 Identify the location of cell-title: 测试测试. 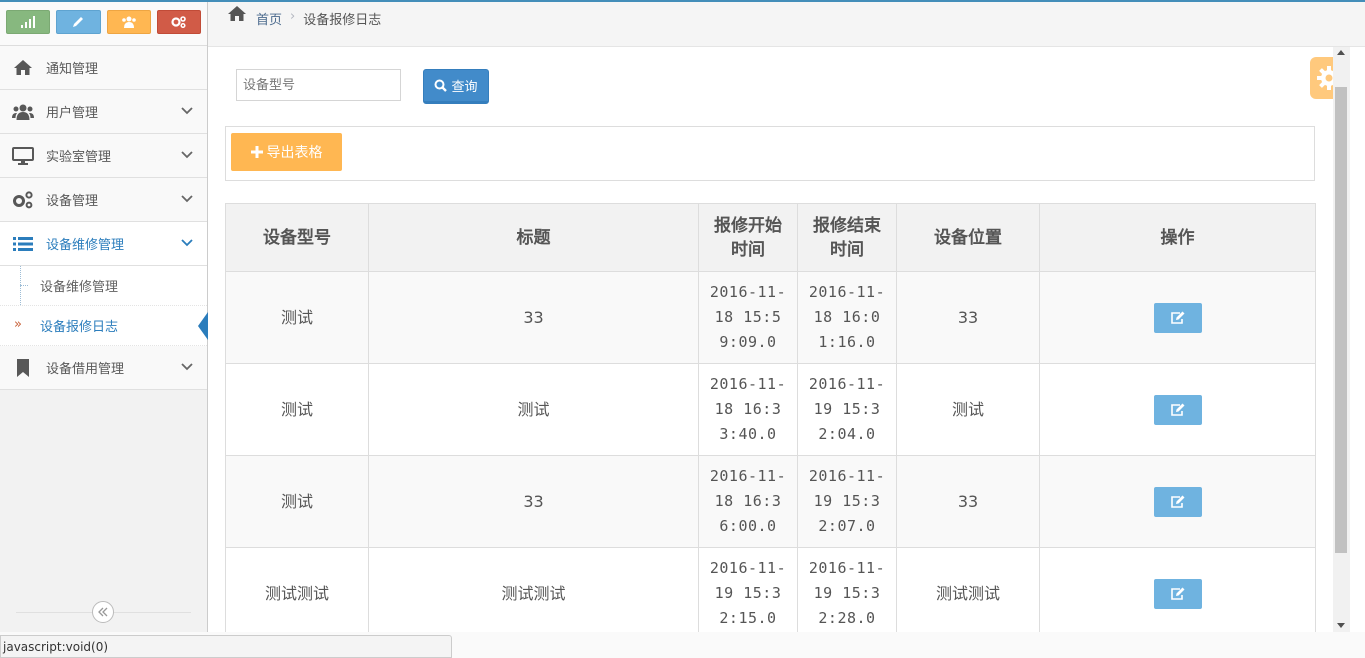
(533, 589).